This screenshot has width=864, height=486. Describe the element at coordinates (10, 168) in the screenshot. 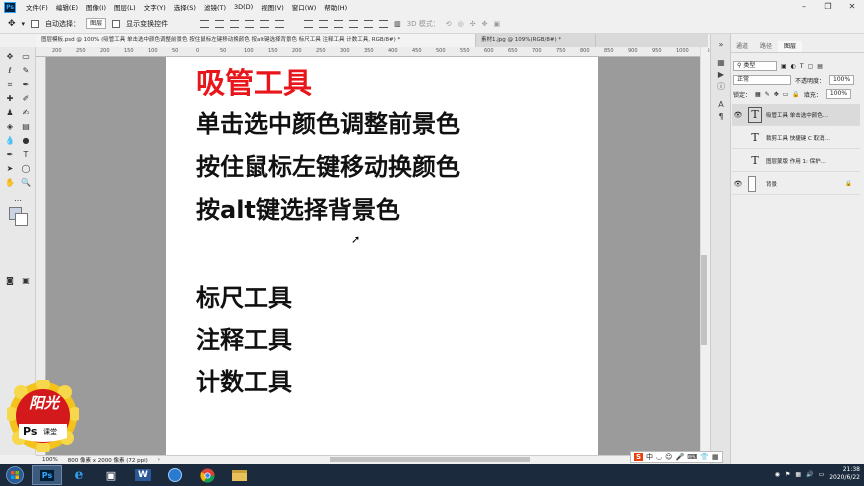

I see `path-select-icon: ➤` at that location.